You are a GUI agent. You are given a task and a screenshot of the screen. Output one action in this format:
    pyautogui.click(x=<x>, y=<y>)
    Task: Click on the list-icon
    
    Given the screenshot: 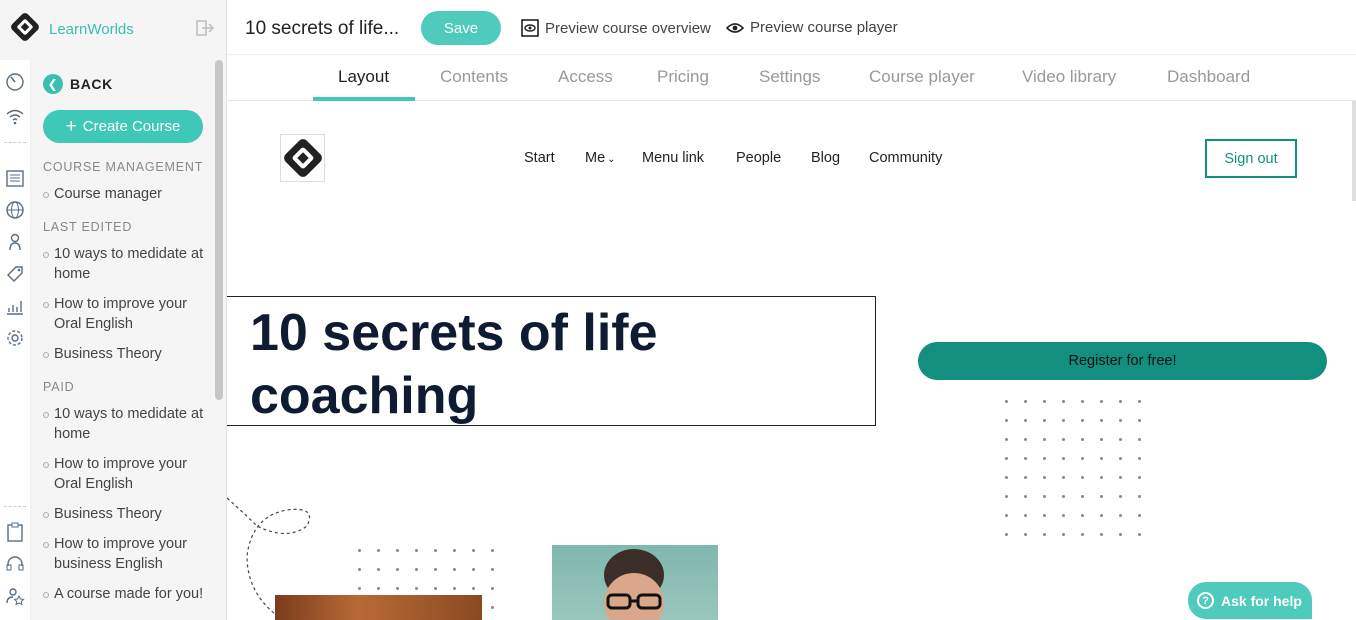 What is the action you would take?
    pyautogui.click(x=15, y=178)
    